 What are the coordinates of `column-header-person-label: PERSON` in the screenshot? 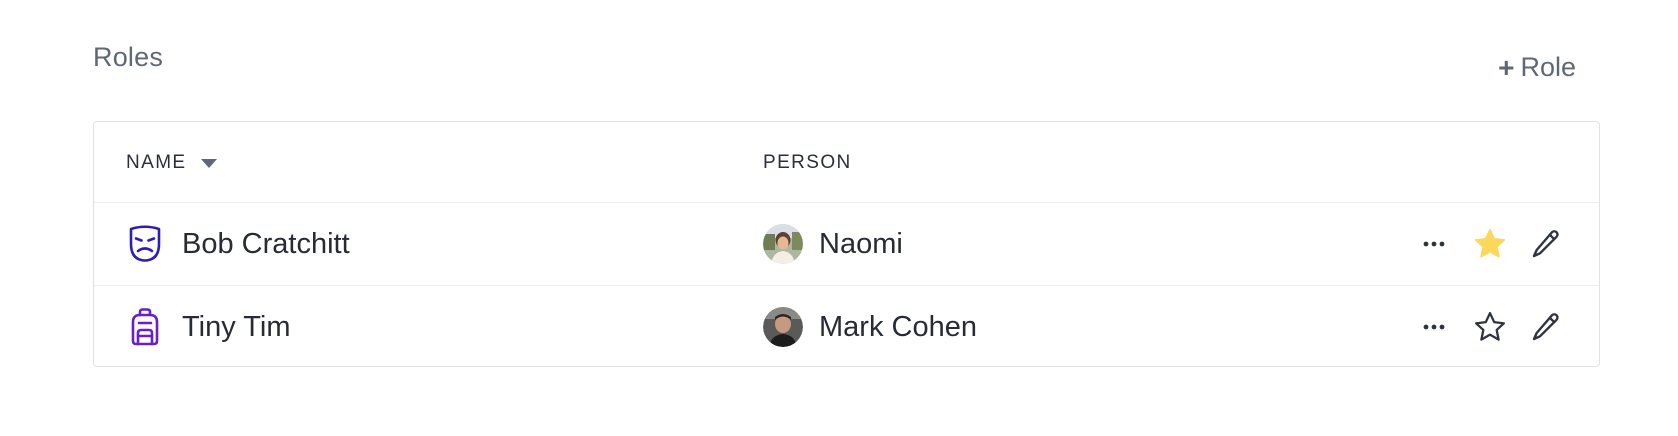 It's located at (807, 162).